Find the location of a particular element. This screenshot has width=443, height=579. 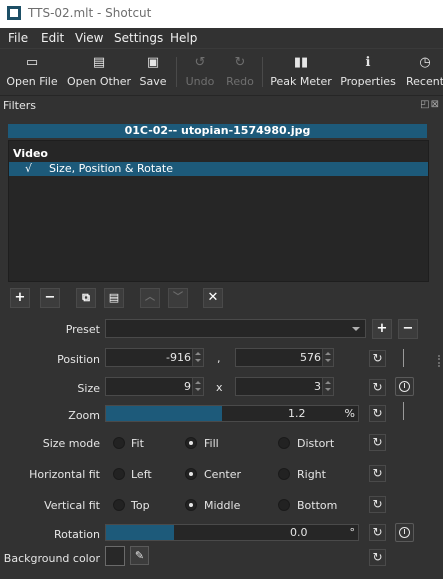

horizontal-fit-right-label: Right is located at coordinates (311, 474).